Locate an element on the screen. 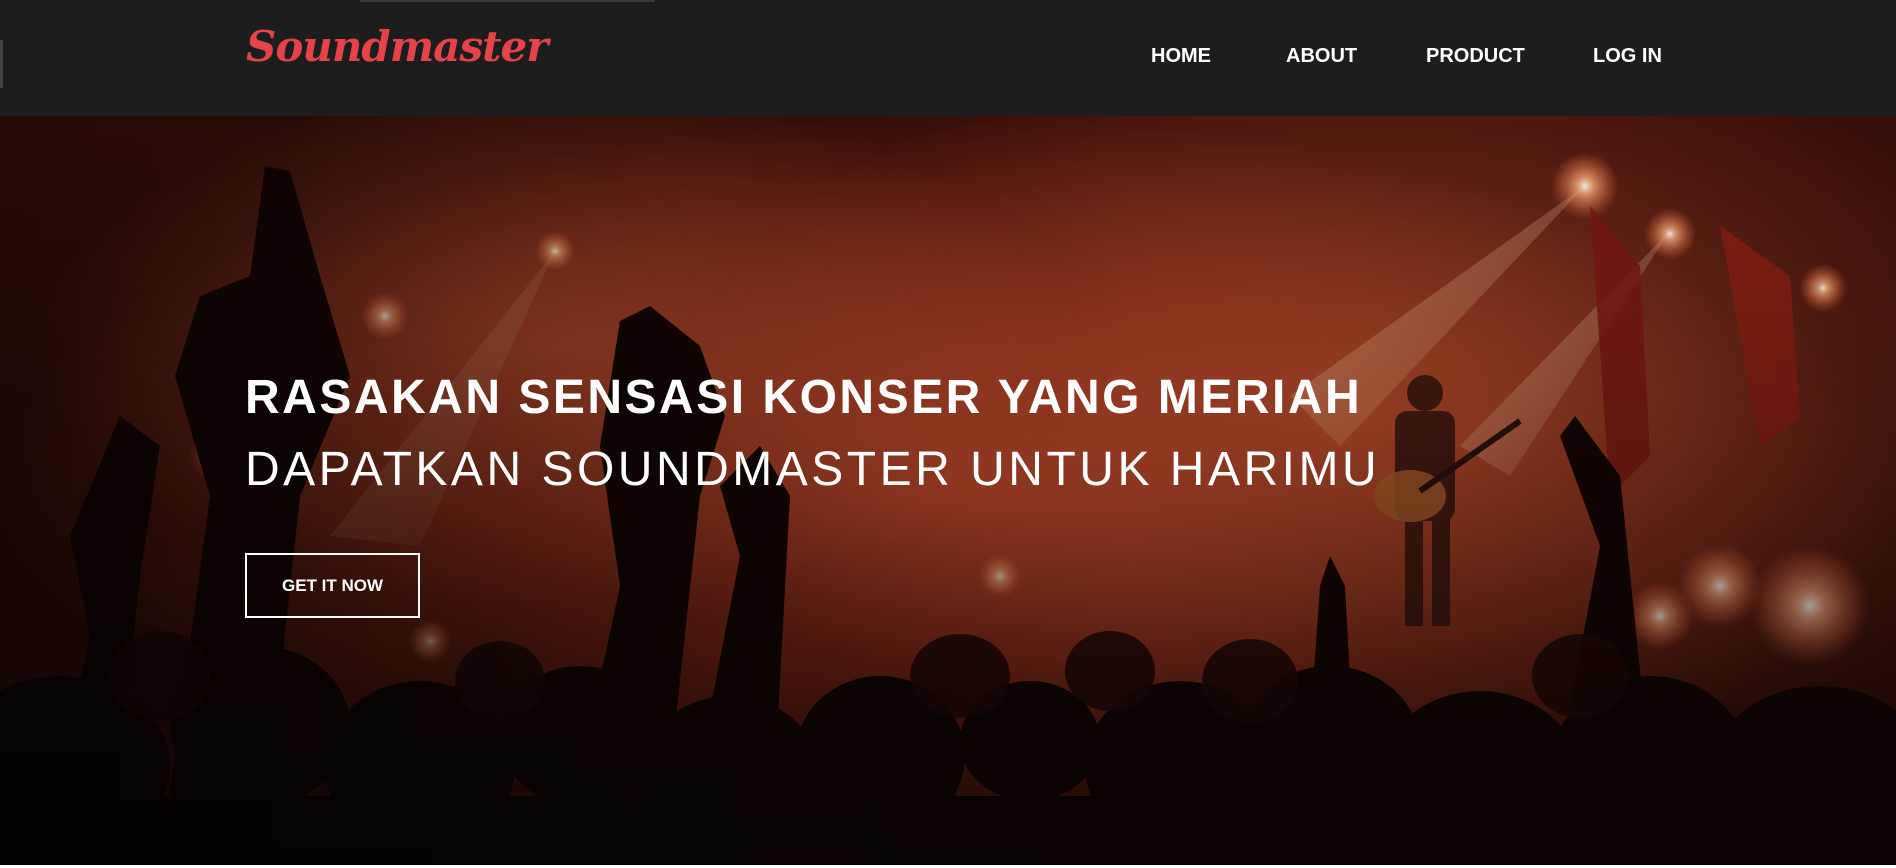  brand-logo: Soundmaster is located at coordinates (397, 47).